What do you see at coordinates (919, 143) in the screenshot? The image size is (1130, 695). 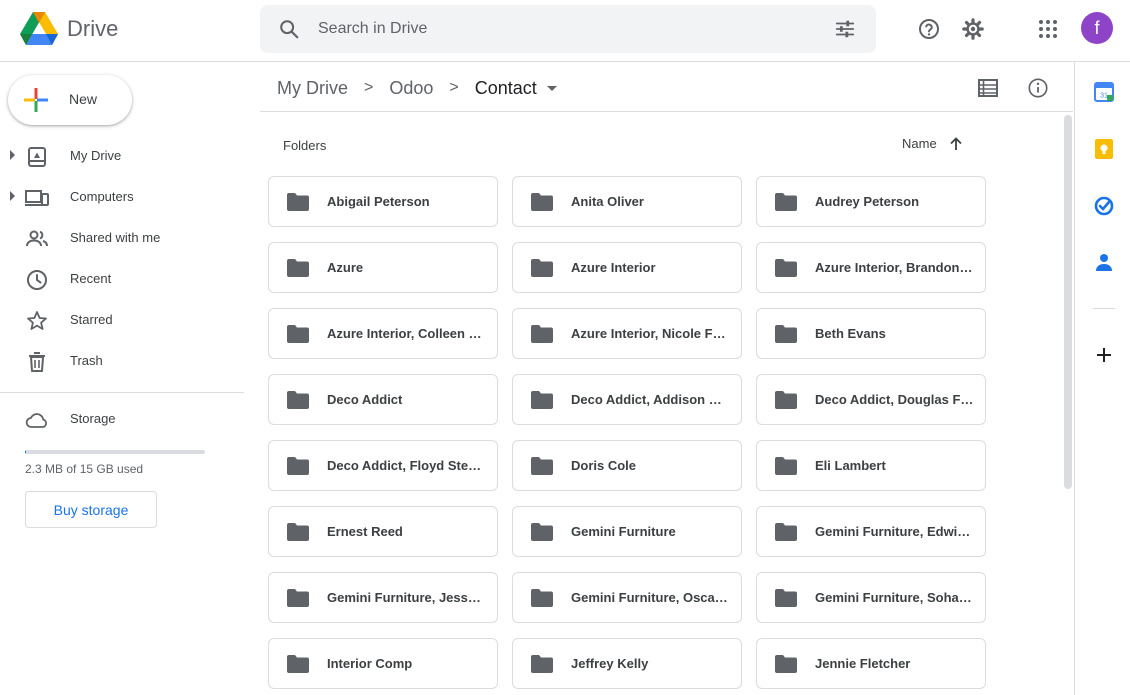 I see `sort-label: Name` at bounding box center [919, 143].